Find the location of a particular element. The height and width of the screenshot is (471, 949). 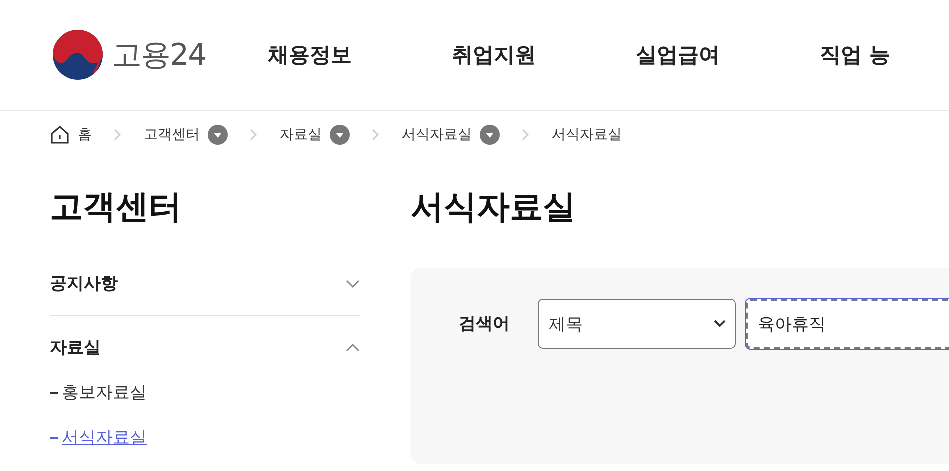

logo-text: 고용24 is located at coordinates (159, 55).